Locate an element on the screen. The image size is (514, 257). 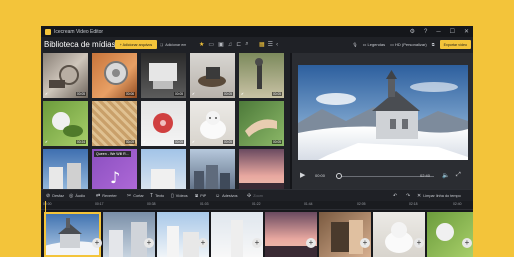
cut-tool-label: Cortar is located at coordinates (138, 196).